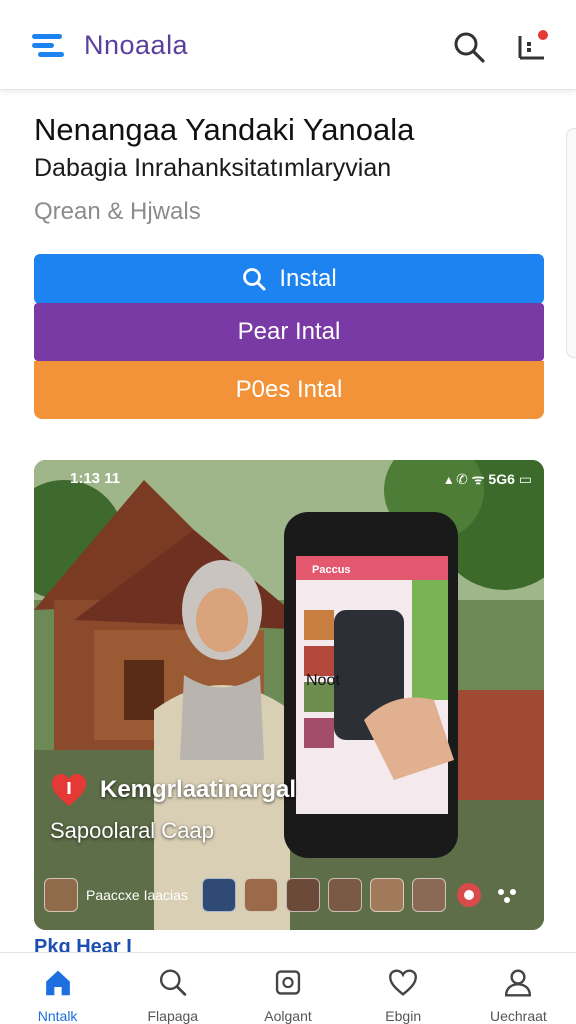 The width and height of the screenshot is (576, 1024). Describe the element at coordinates (137, 895) in the screenshot. I see `thumbnail-strip-label: Paaccxe Iaacias` at that location.